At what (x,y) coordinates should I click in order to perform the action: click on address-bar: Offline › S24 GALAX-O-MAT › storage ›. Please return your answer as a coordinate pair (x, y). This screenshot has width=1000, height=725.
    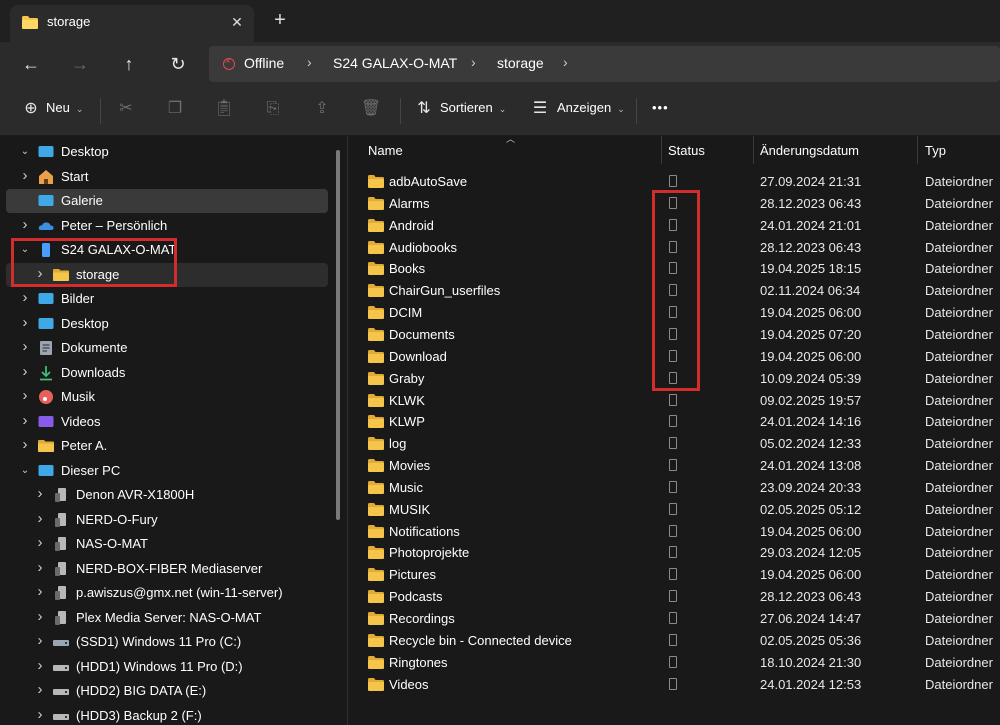
    Looking at the image, I should click on (604, 64).